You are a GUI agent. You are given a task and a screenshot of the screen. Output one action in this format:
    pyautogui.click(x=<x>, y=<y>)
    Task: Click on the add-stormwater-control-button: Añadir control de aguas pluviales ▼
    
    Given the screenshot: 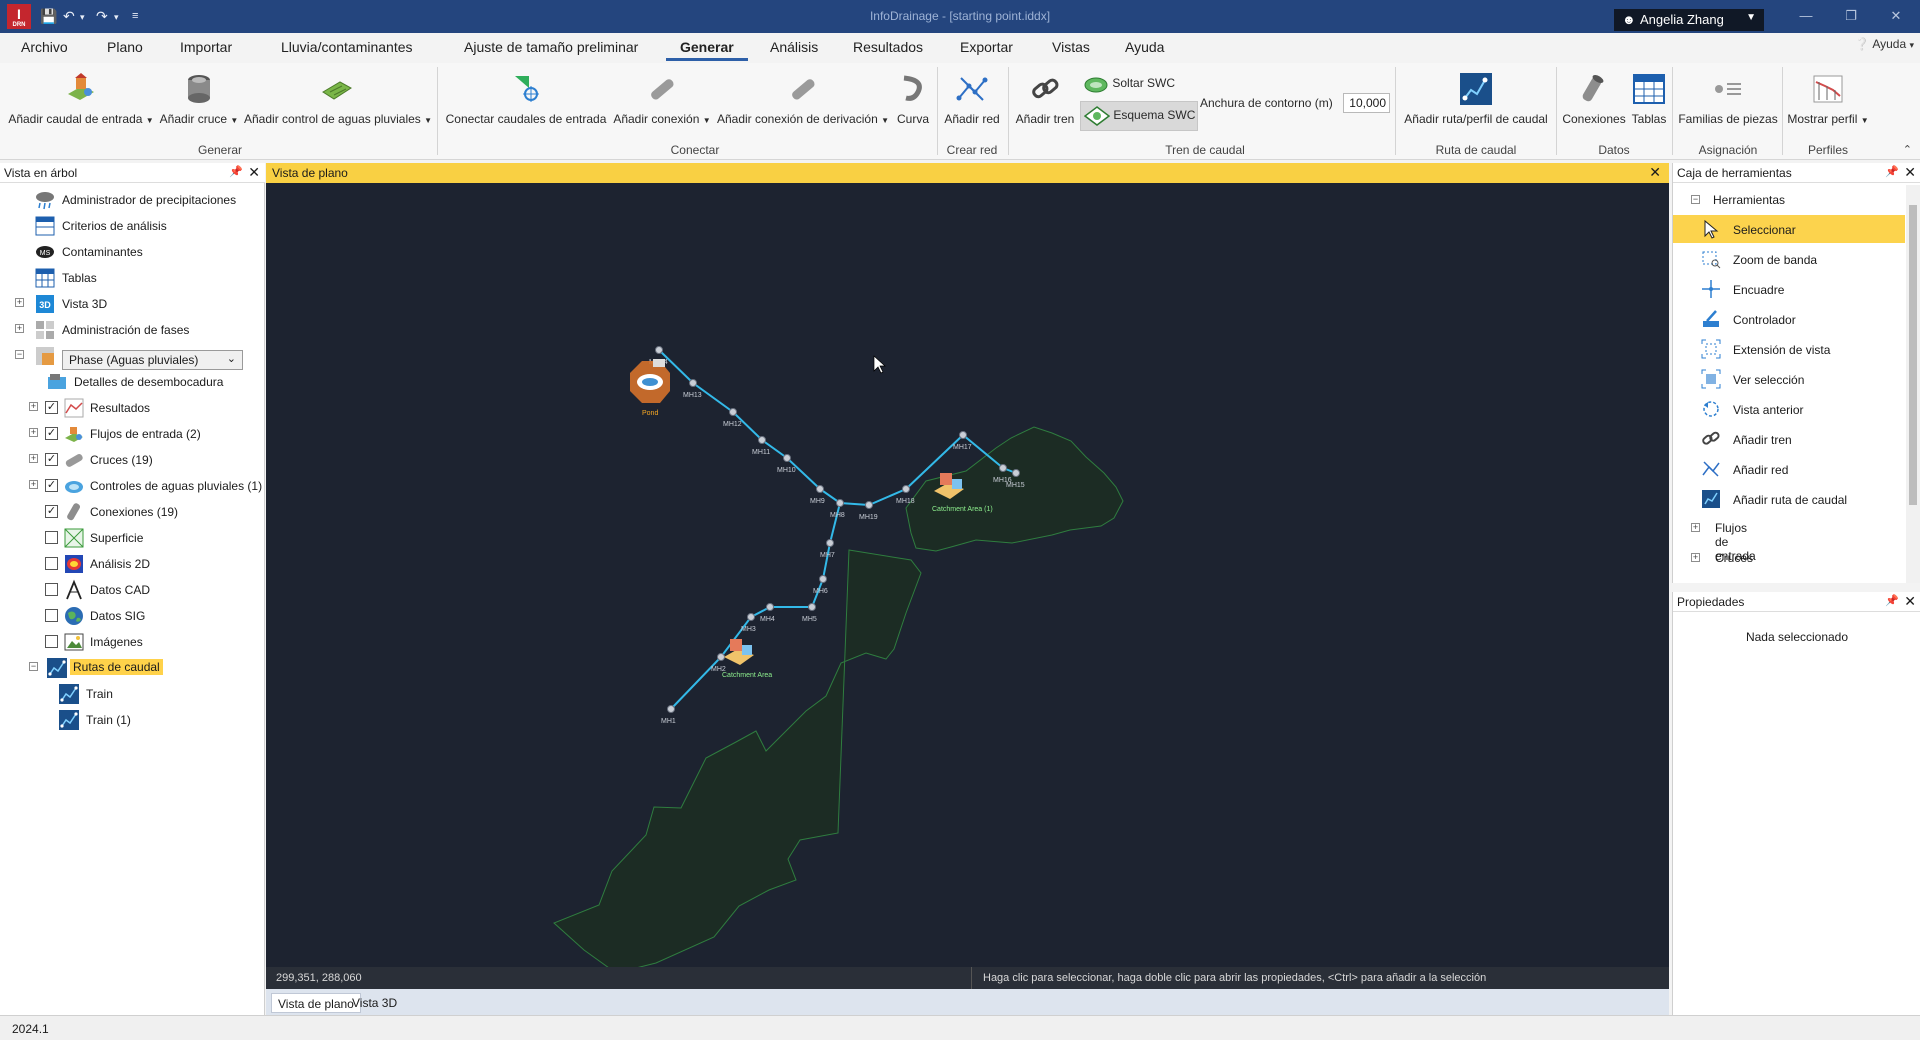 What is the action you would take?
    pyautogui.click(x=338, y=99)
    